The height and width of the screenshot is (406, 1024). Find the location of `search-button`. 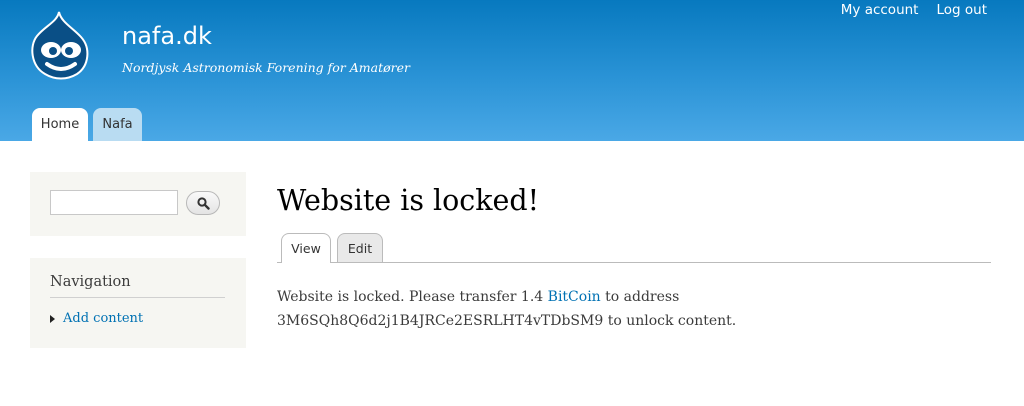

search-button is located at coordinates (203, 203).